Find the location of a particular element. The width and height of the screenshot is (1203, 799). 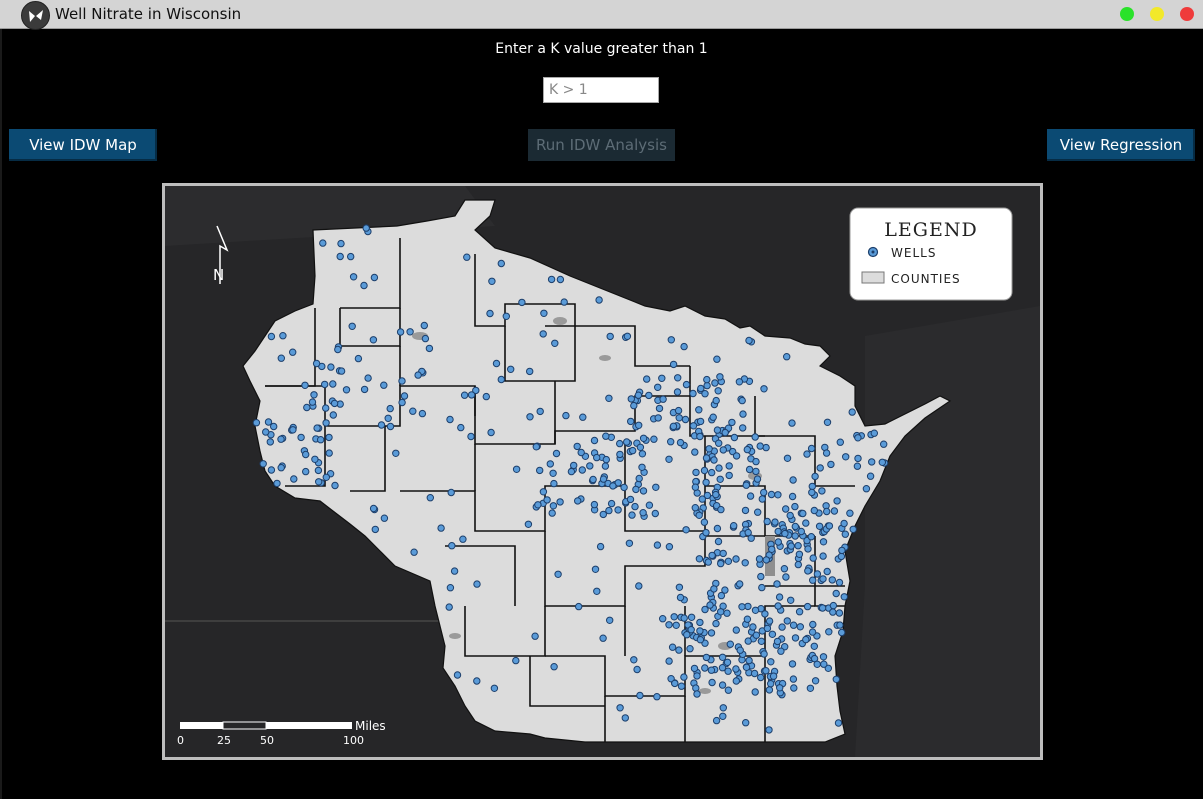

k-value-input is located at coordinates (601, 90).